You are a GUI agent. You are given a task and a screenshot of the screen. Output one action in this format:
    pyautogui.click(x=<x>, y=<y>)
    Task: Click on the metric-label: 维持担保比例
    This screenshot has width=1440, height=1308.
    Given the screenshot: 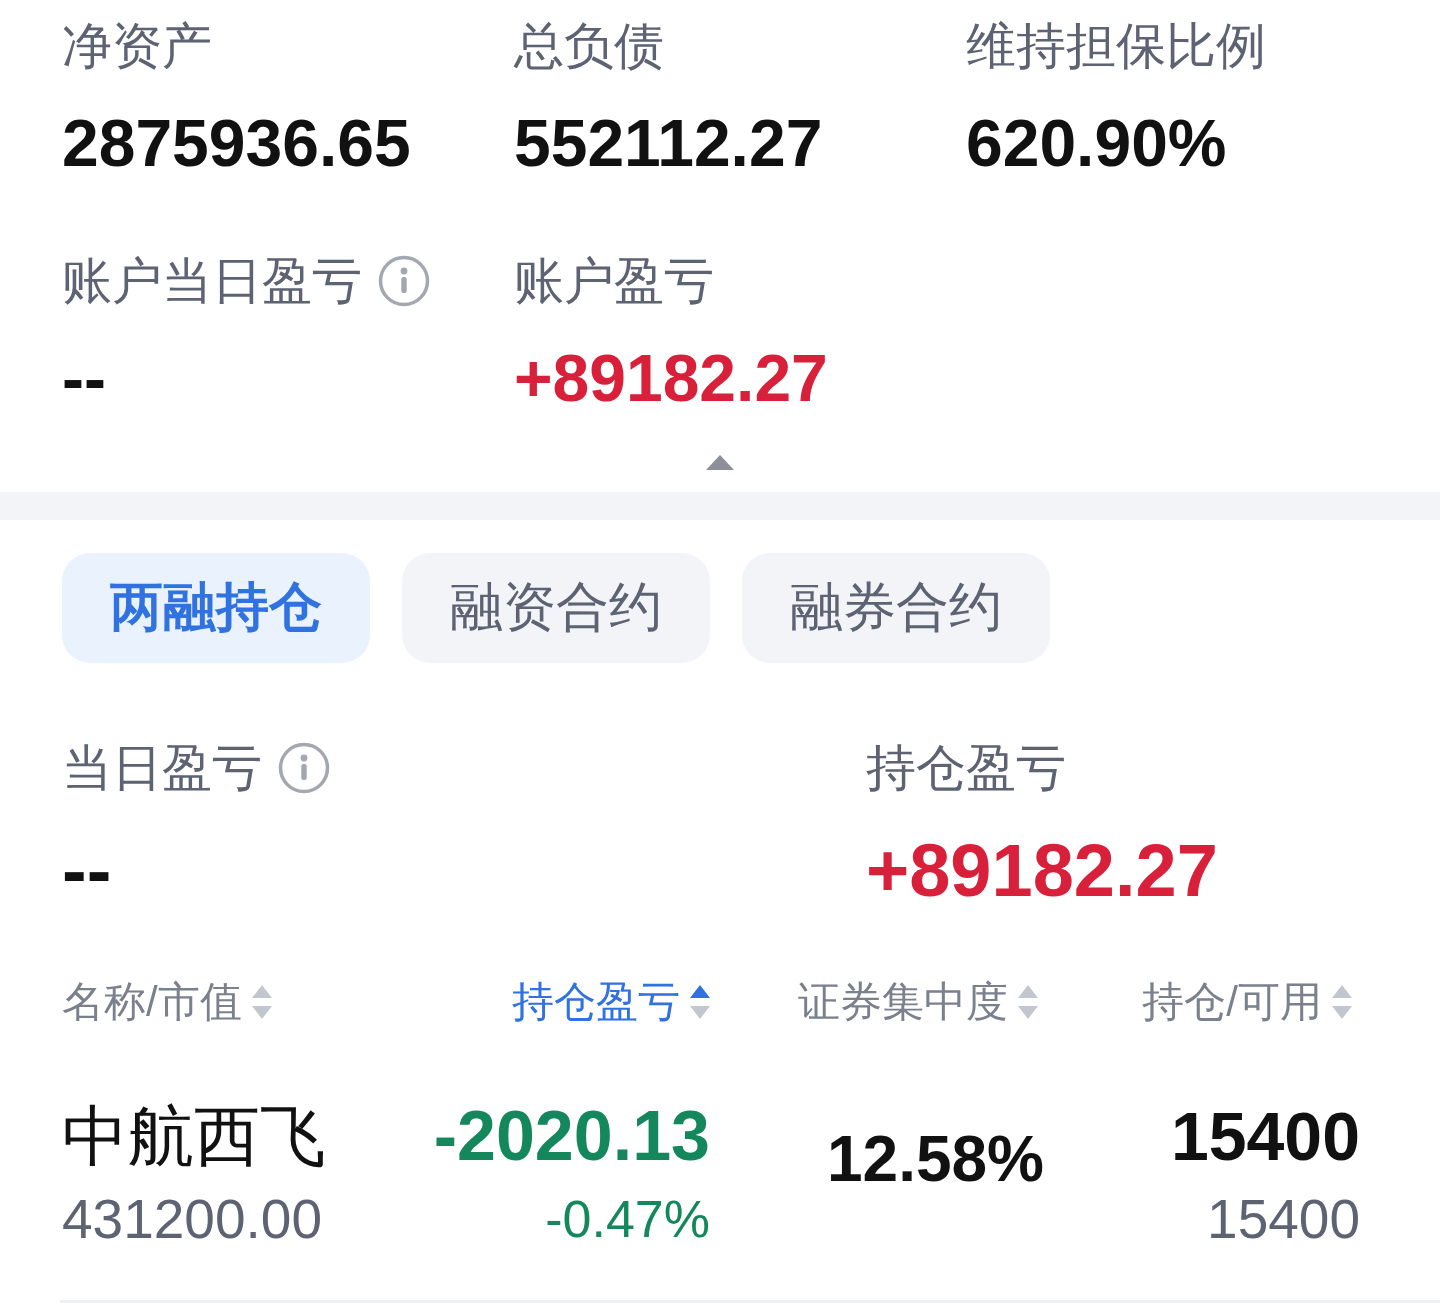 What is the action you would take?
    pyautogui.click(x=1116, y=46)
    